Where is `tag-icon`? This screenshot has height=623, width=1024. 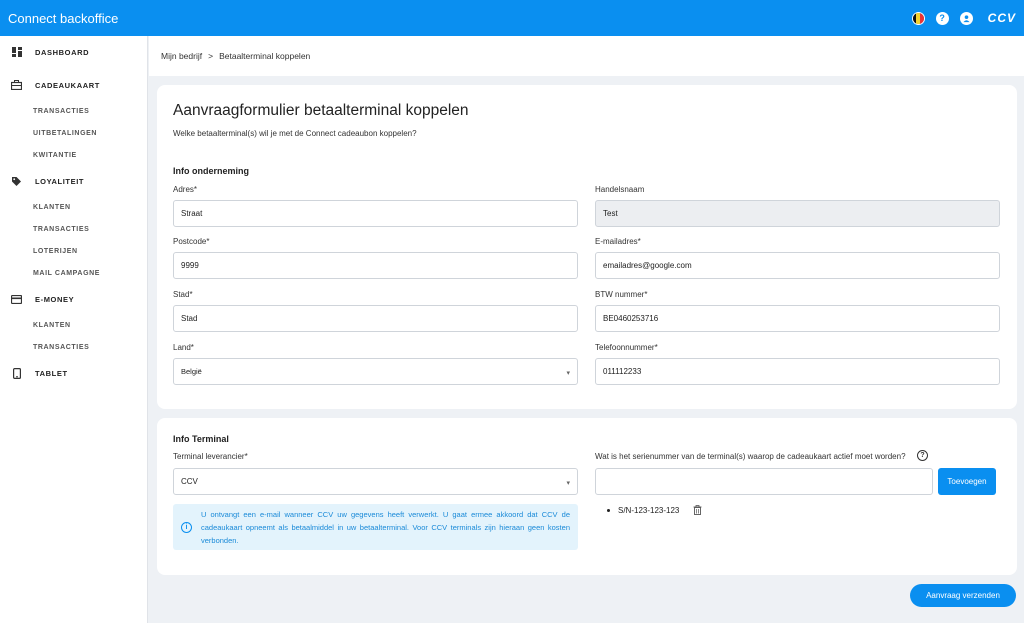
tag-icon is located at coordinates (16, 181).